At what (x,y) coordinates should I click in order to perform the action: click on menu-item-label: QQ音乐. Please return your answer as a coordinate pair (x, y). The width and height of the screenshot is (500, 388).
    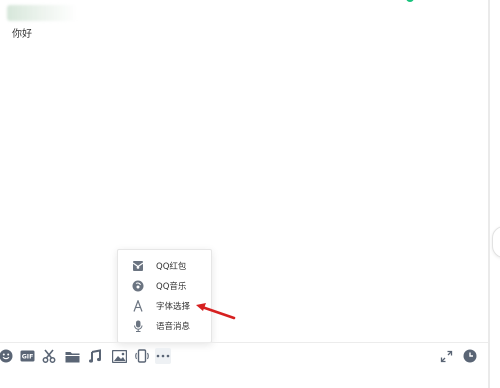
    Looking at the image, I should click on (171, 287).